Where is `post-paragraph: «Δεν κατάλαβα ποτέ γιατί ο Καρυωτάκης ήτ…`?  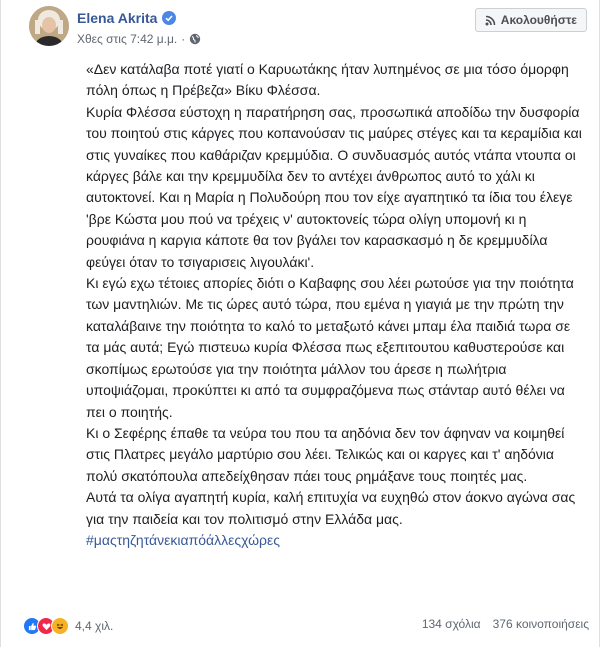 post-paragraph: «Δεν κατάλαβα ποτέ γιατί ο Καρυωτάκης ήτ… is located at coordinates (327, 80).